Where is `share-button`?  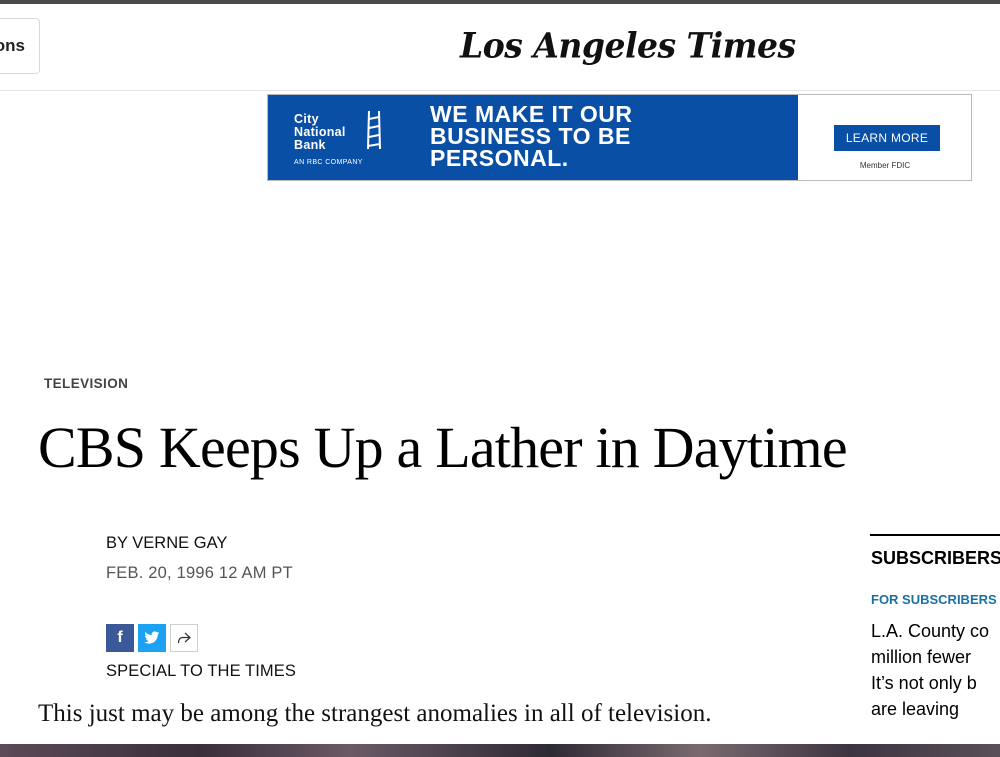
share-button is located at coordinates (184, 638).